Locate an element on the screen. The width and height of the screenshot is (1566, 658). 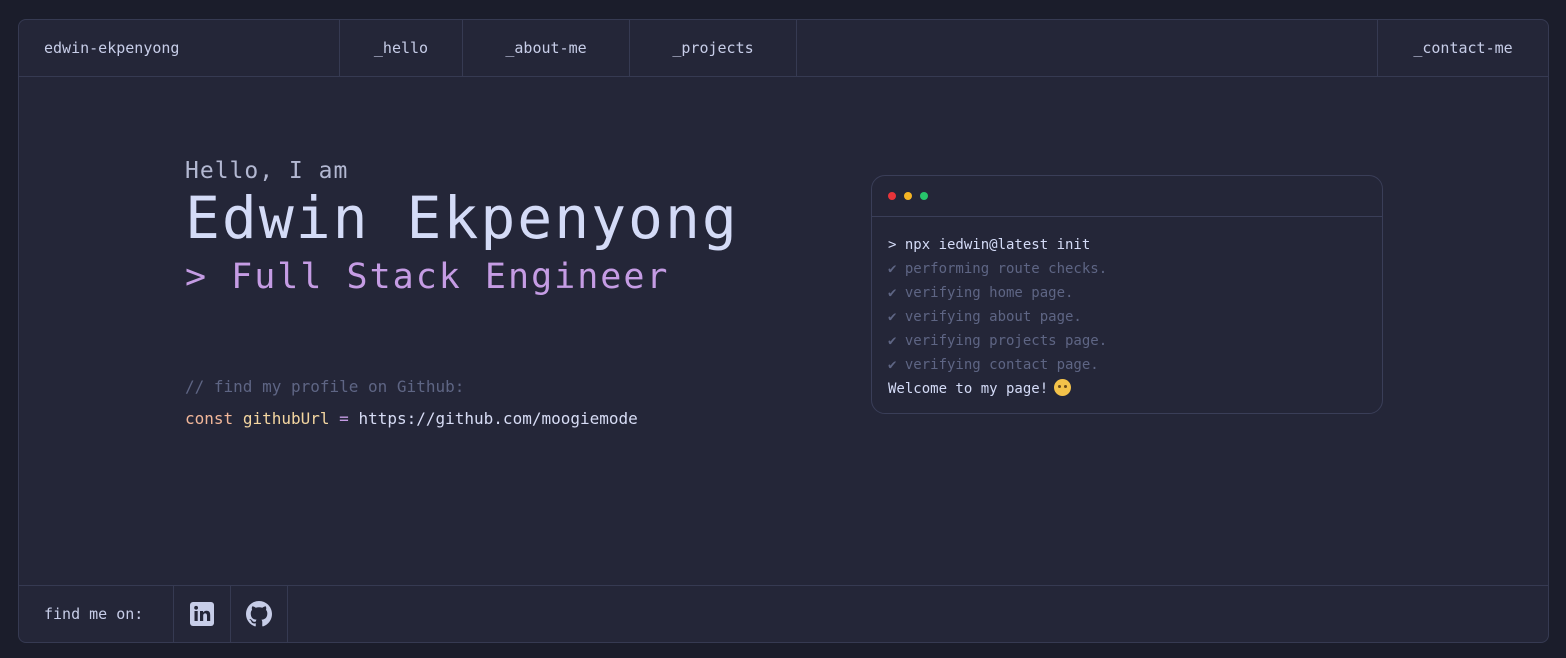
tab-about-me: _about-me is located at coordinates (546, 48).